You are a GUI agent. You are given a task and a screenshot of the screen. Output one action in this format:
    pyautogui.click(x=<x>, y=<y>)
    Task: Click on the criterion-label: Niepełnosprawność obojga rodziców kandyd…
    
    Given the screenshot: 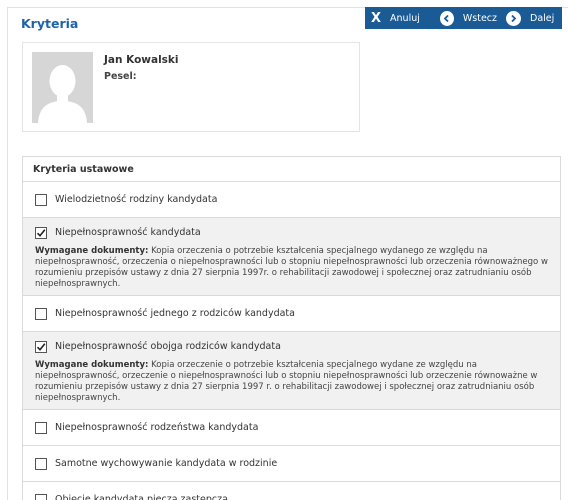 What is the action you would take?
    pyautogui.click(x=168, y=346)
    